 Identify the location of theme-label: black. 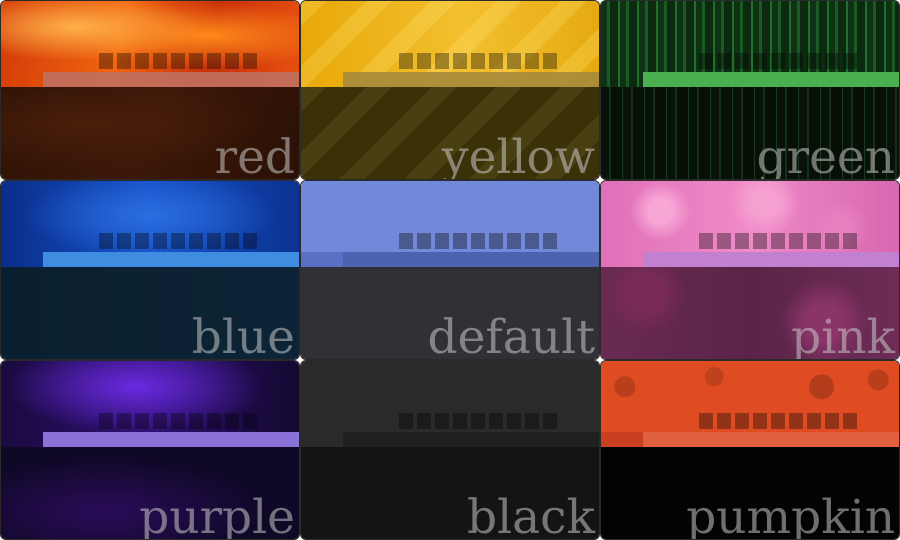
(531, 514).